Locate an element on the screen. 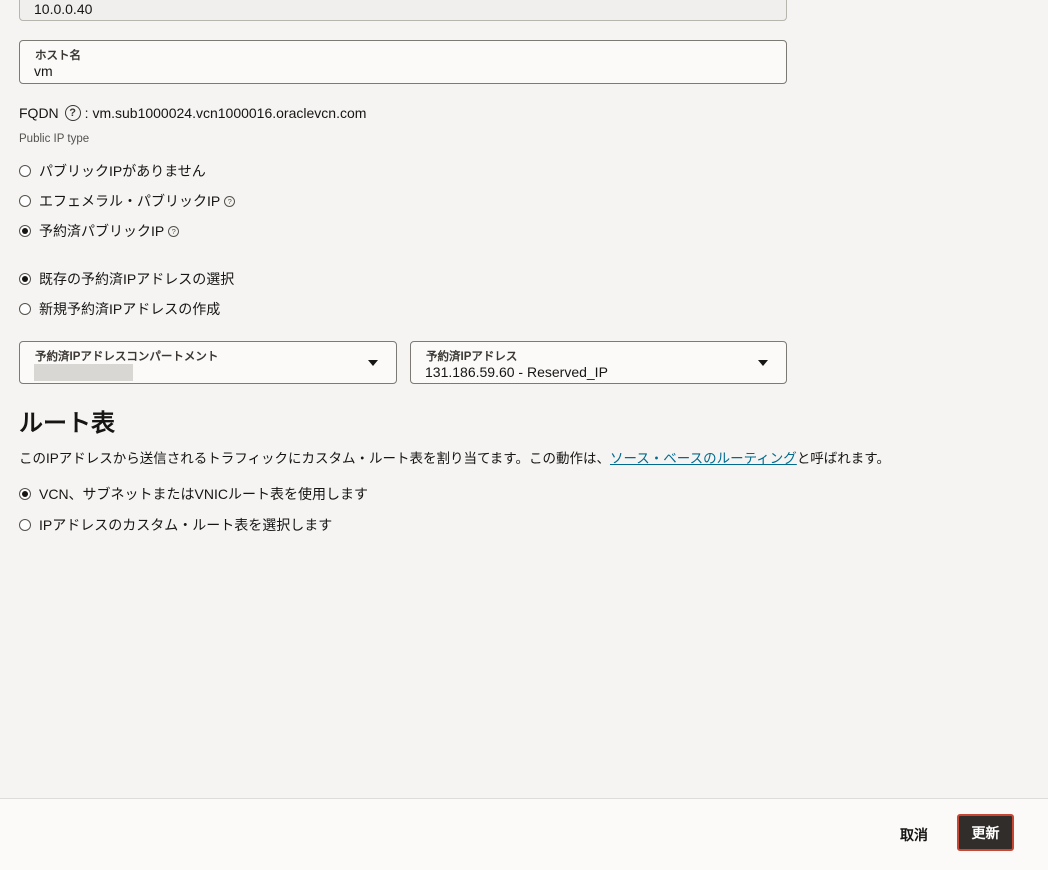 The height and width of the screenshot is (870, 1048). radio-select-existing-reserved-ip: 既存の予約済IPアドレスの選択 is located at coordinates (126, 279).